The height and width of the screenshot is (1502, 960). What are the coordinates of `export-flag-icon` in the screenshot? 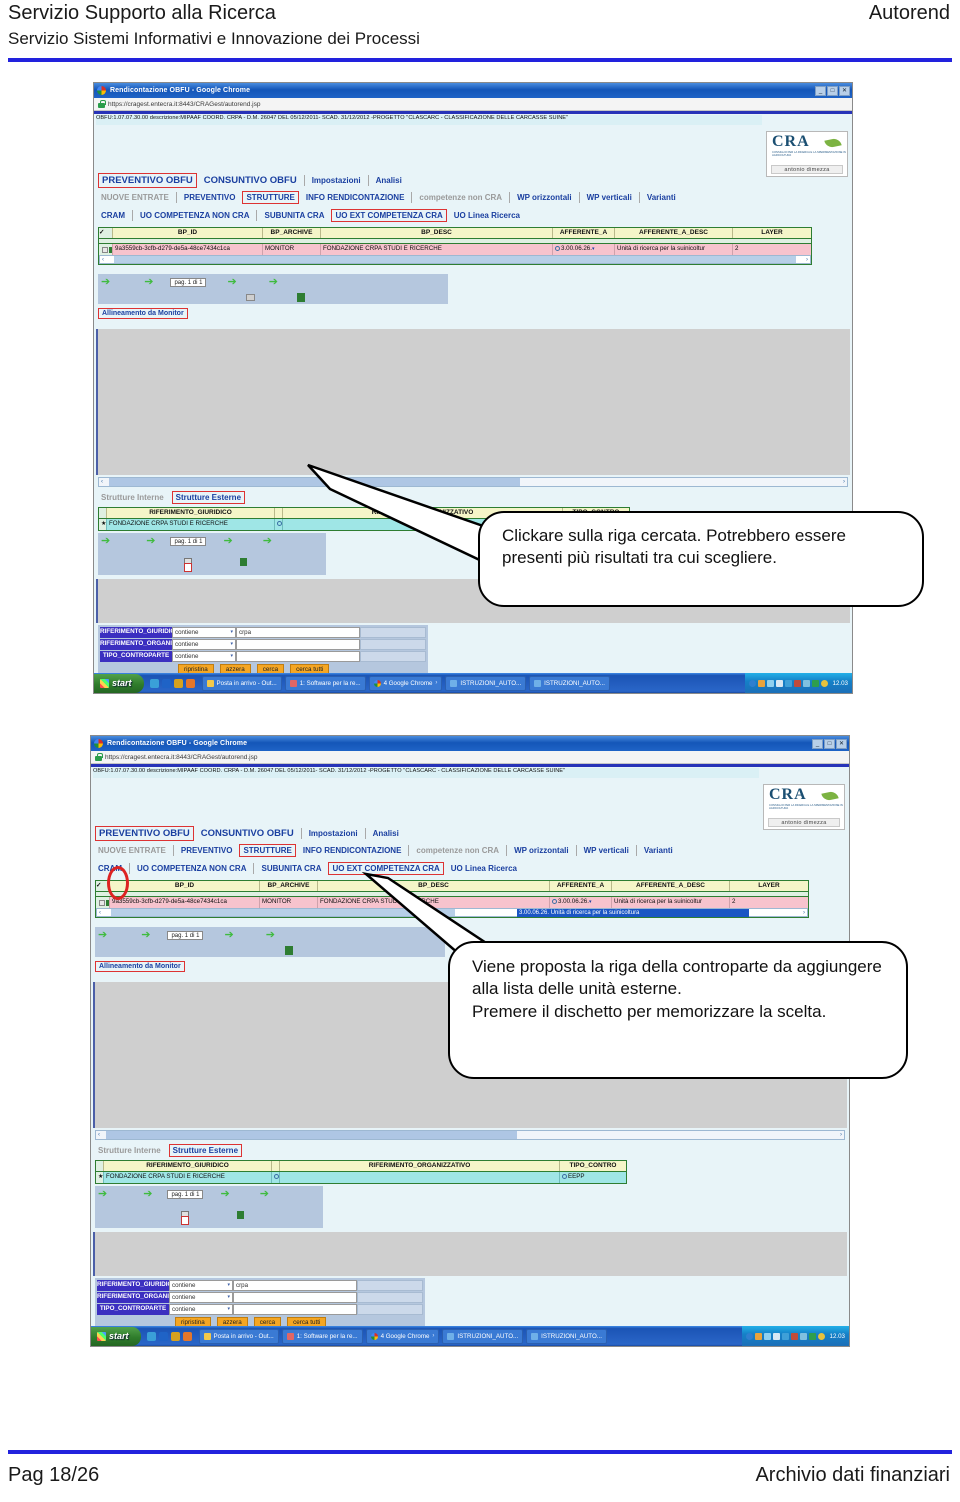 It's located at (289, 950).